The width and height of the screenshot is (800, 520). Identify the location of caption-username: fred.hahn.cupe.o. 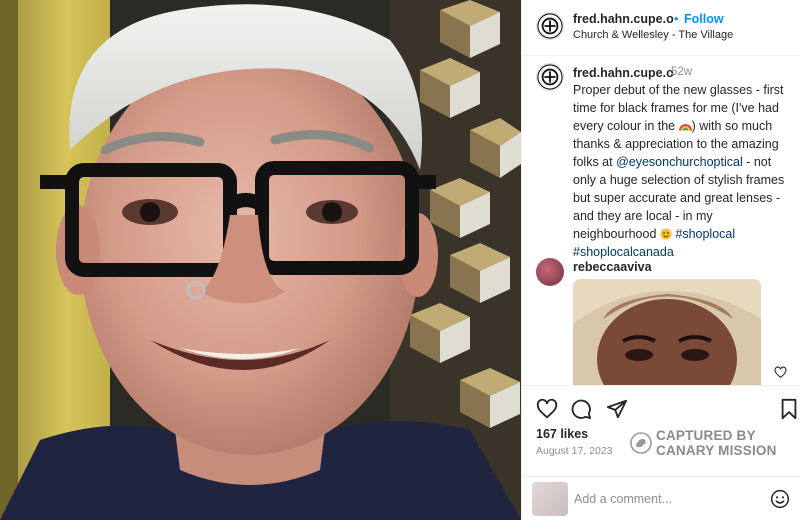
(623, 73).